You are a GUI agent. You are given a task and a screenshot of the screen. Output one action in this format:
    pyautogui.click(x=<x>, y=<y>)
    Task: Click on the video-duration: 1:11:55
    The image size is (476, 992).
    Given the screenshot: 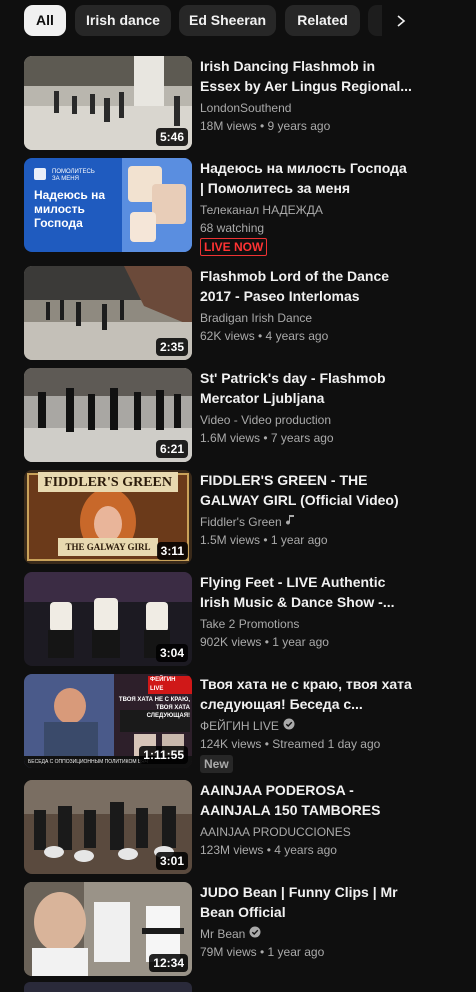 What is the action you would take?
    pyautogui.click(x=163, y=755)
    